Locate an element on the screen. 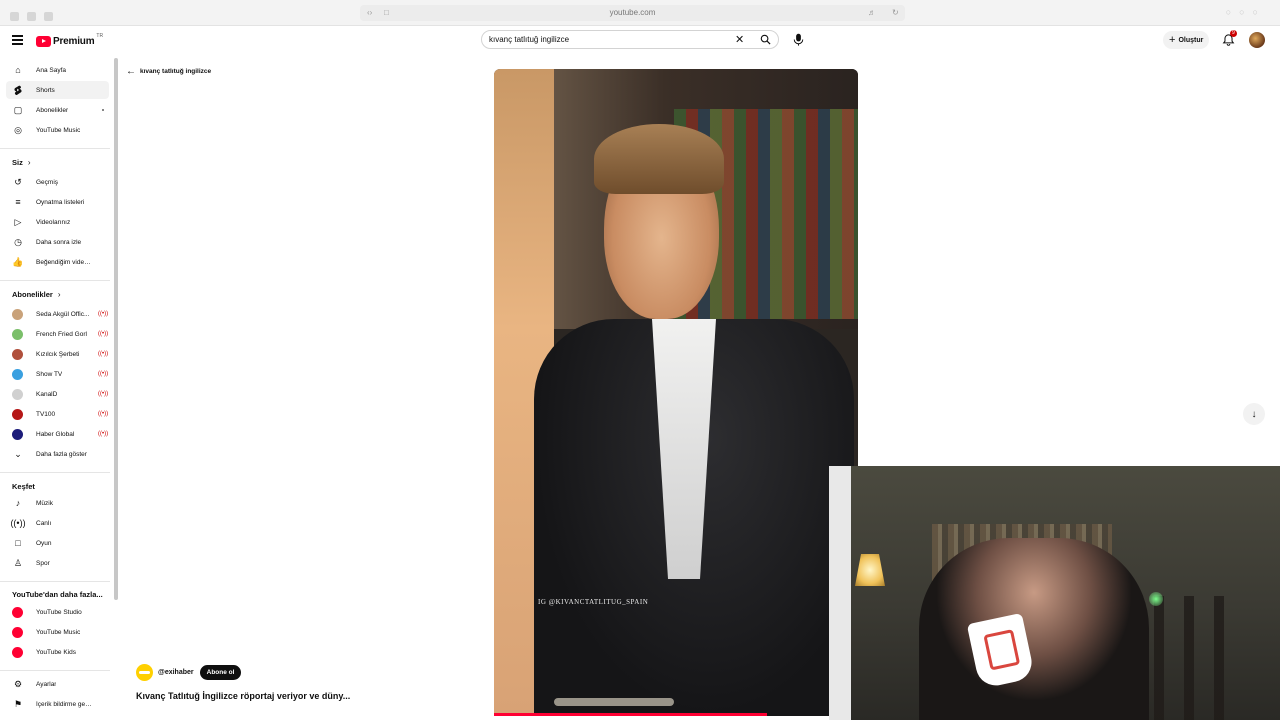  show-more-button: ⌄ Daha fazla göster is located at coordinates (57, 454).